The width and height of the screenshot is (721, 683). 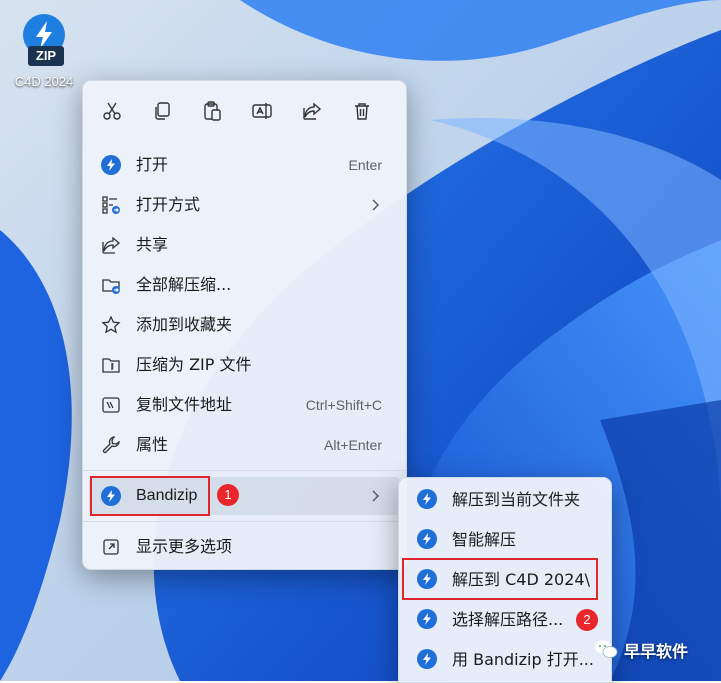 I want to click on desktop-icon-label: C4D 2024, so click(x=44, y=81).